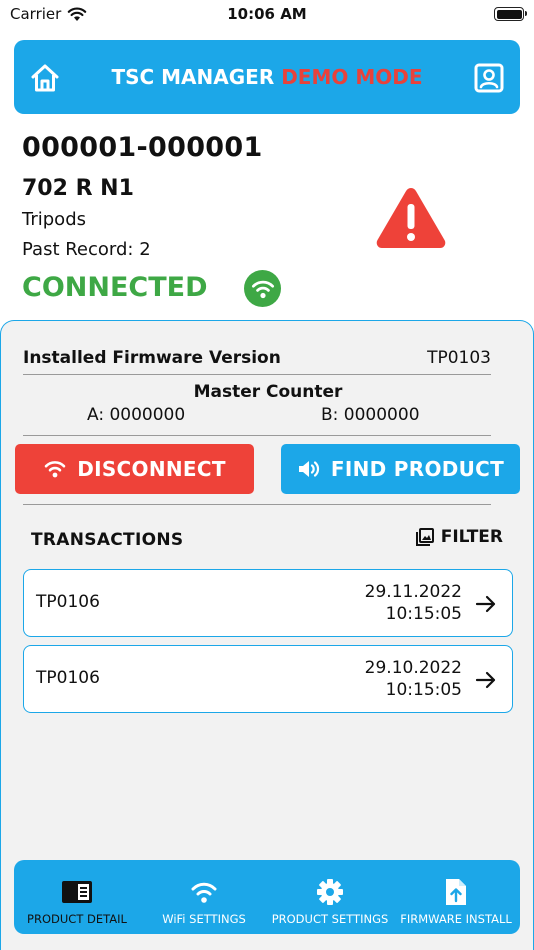 This screenshot has height=950, width=534. I want to click on transaction-item: TP0106 29.10.2022 10:15:05, so click(268, 679).